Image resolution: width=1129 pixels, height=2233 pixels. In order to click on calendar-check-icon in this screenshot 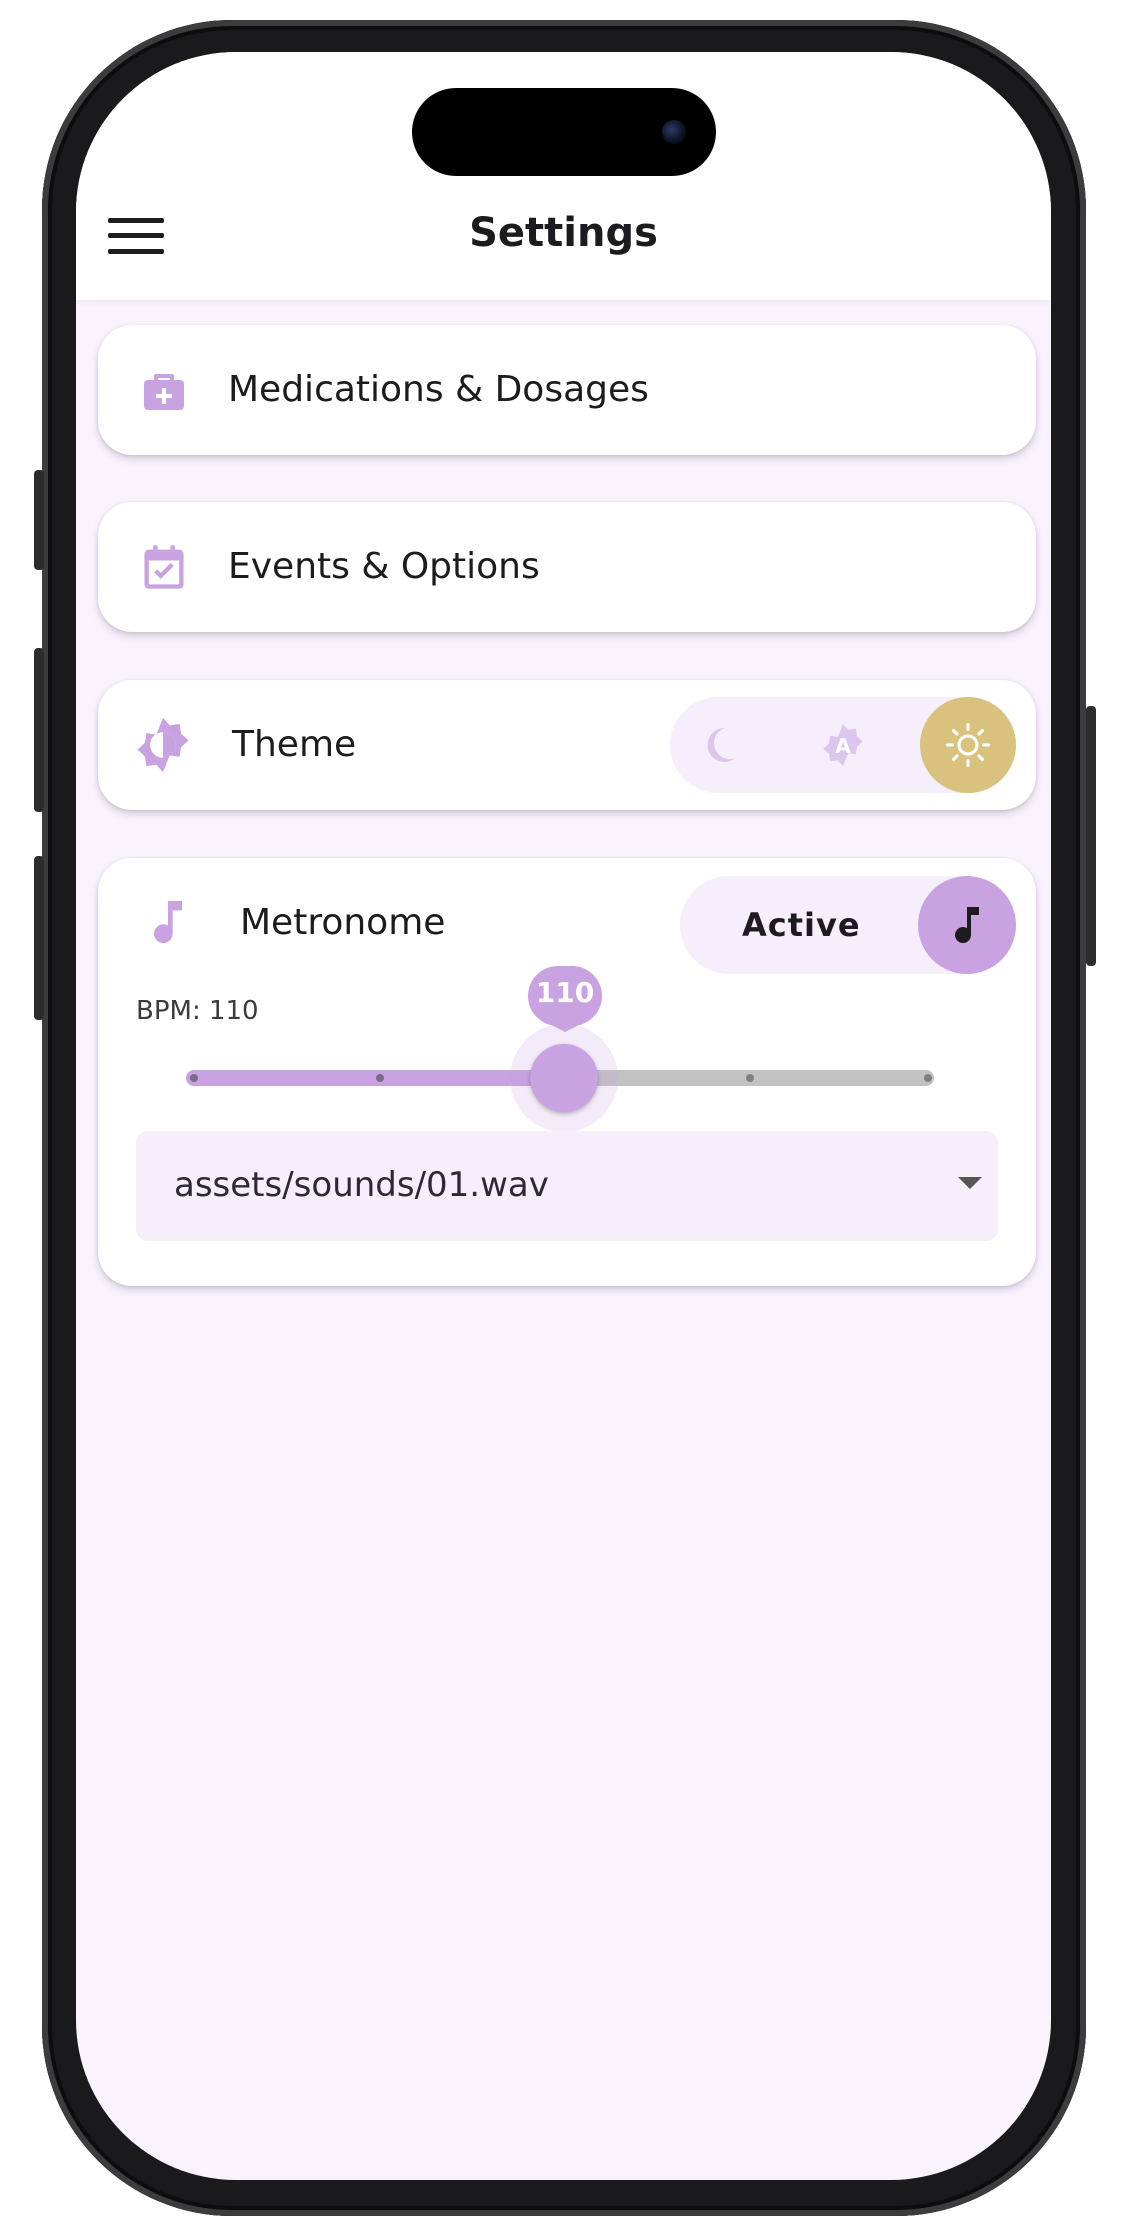, I will do `click(164, 567)`.